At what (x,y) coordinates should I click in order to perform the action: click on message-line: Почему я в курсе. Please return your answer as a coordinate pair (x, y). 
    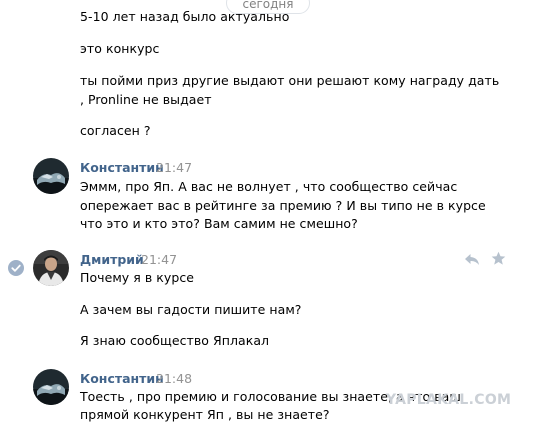
    Looking at the image, I should click on (137, 277).